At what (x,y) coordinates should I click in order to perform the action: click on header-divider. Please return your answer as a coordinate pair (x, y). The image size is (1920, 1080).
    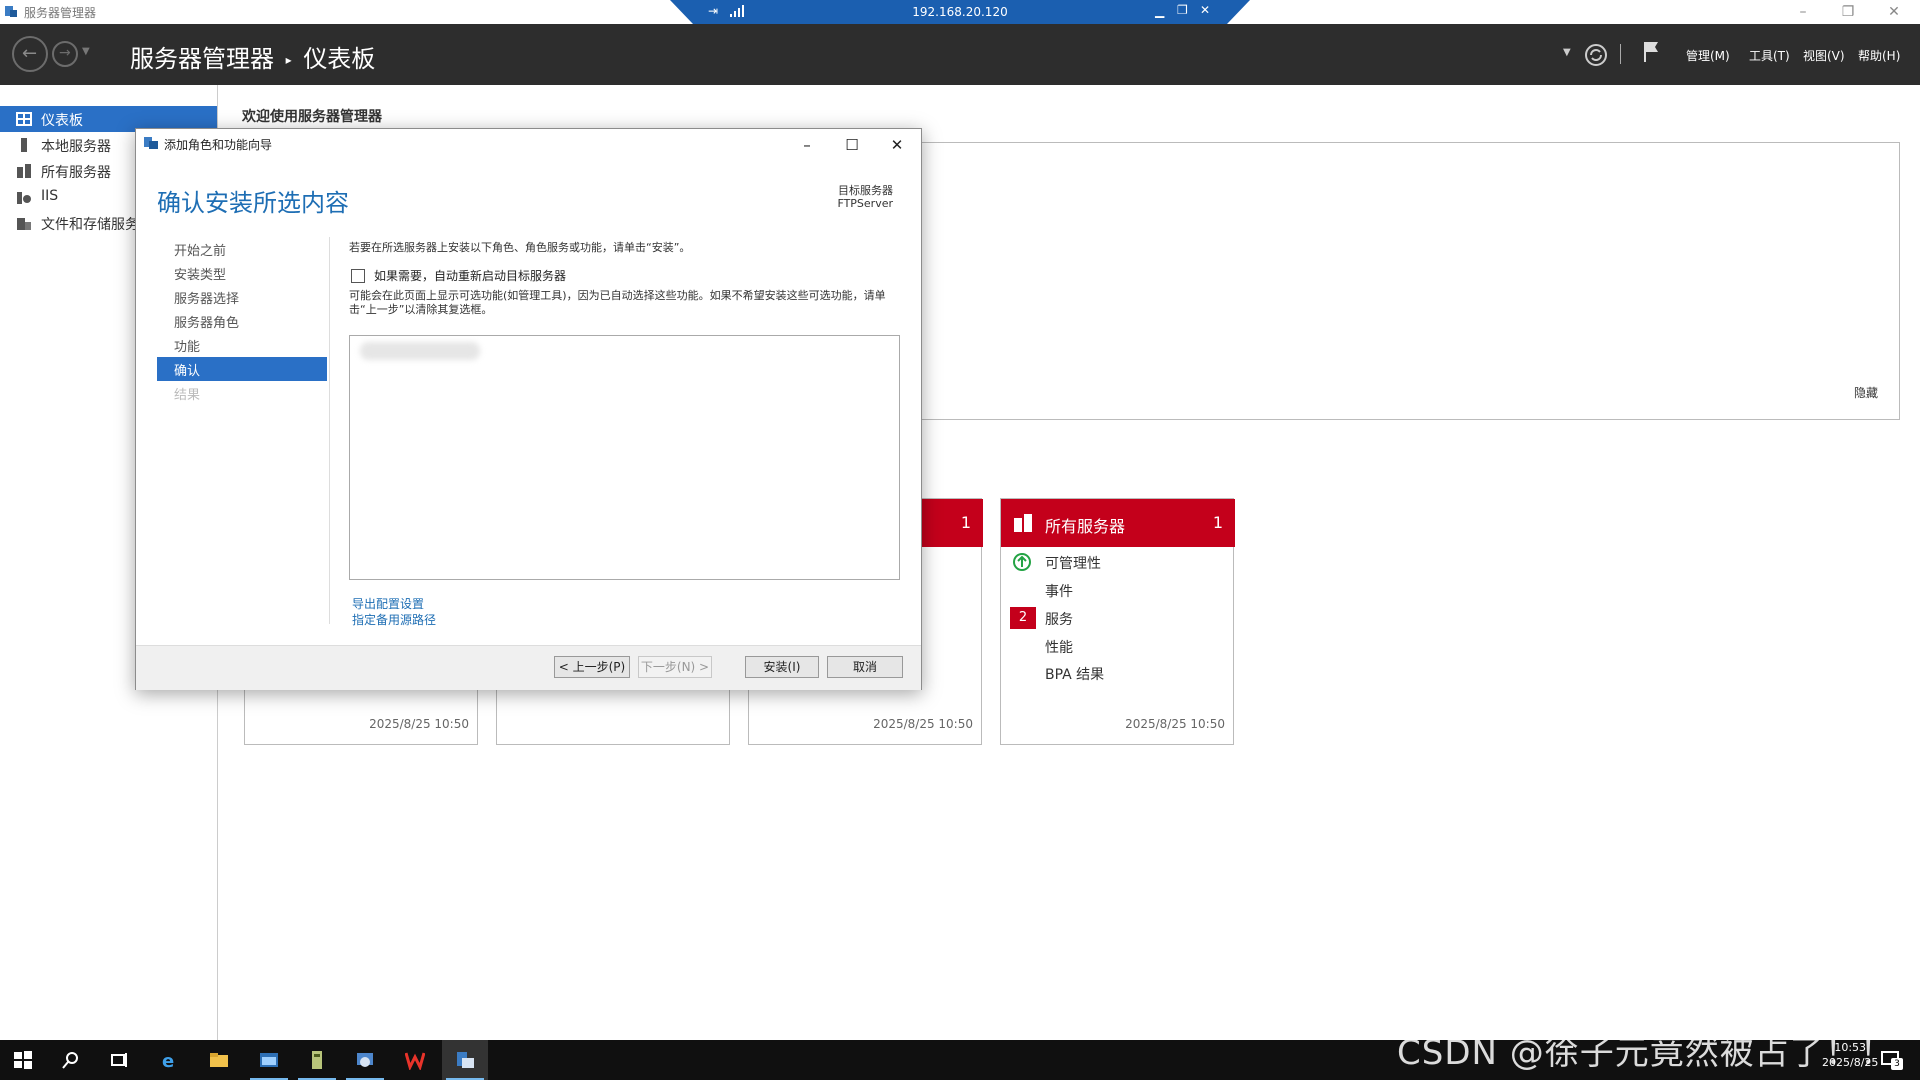
    Looking at the image, I should click on (1620, 54).